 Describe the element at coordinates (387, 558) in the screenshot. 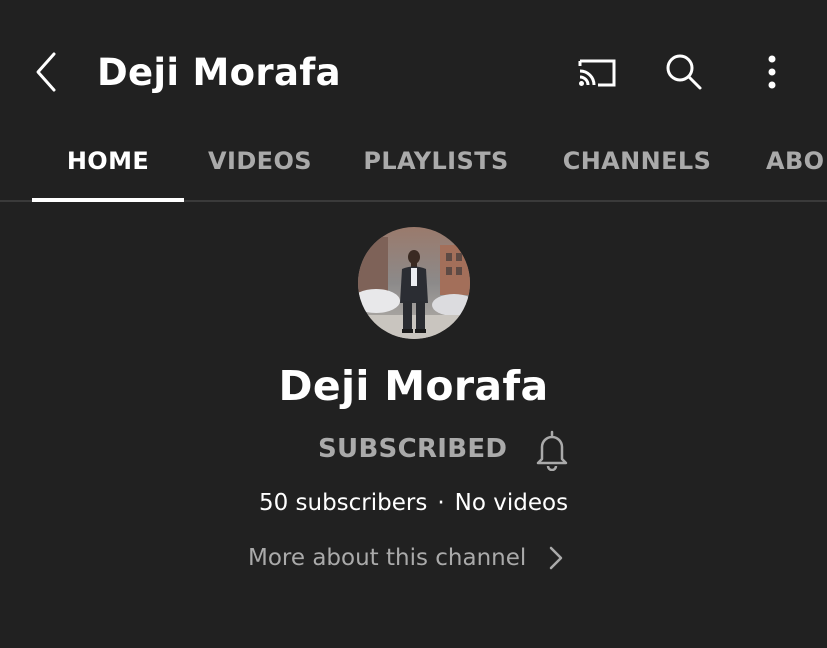

I see `more-about-label: More about this channel` at that location.